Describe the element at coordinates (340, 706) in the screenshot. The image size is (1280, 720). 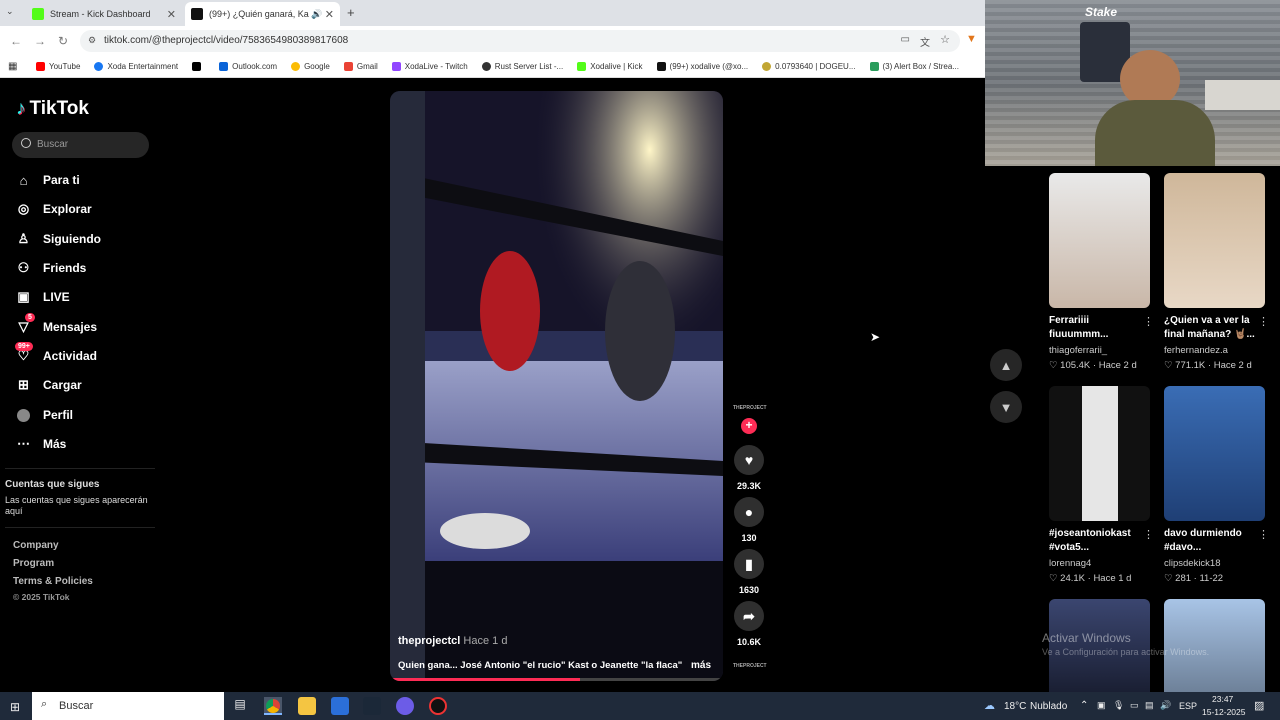
I see `store-icon` at that location.